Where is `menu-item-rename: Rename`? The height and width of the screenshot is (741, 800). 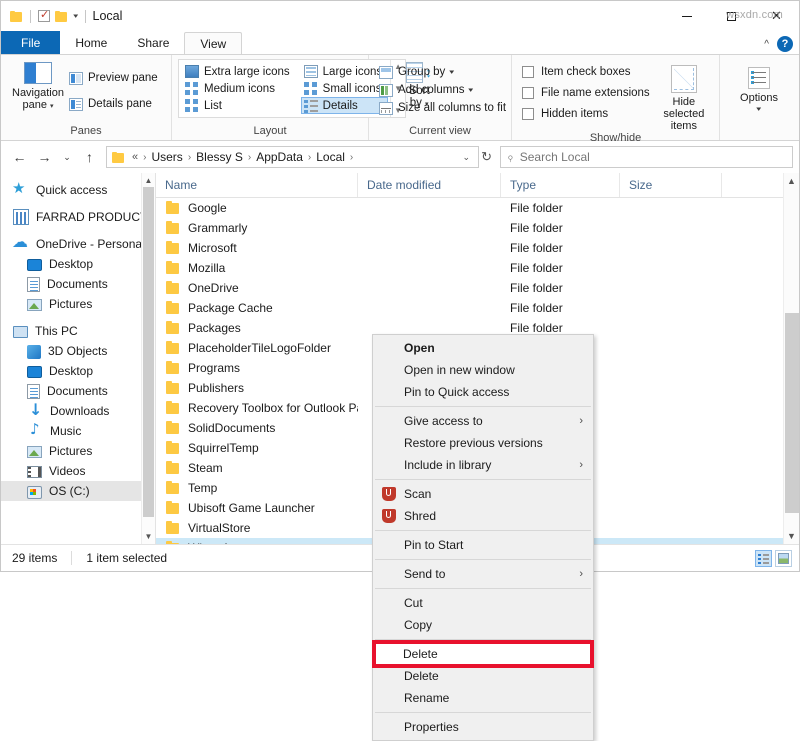 menu-item-rename: Rename is located at coordinates (483, 698).